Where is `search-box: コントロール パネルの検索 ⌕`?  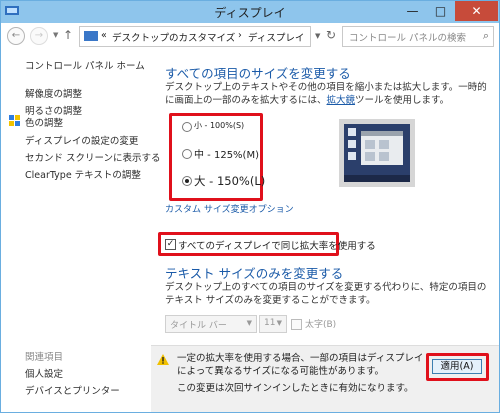
search-box: コントロール パネルの検索 ⌕ is located at coordinates (418, 36).